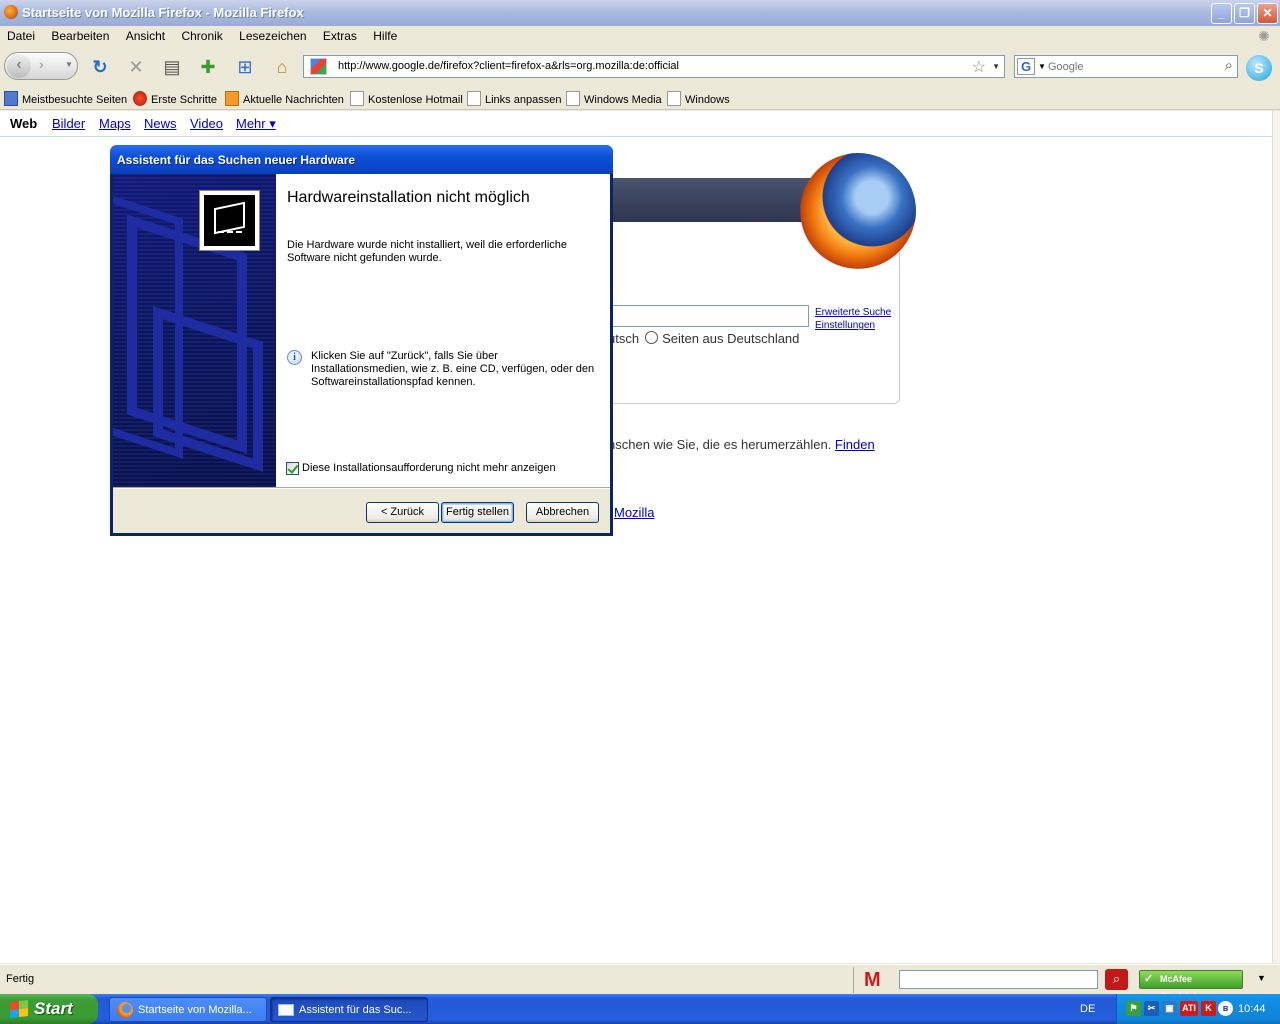 The height and width of the screenshot is (1024, 1280). Describe the element at coordinates (1116, 979) in the screenshot. I see `mcafee-search-icon: ⌕` at that location.